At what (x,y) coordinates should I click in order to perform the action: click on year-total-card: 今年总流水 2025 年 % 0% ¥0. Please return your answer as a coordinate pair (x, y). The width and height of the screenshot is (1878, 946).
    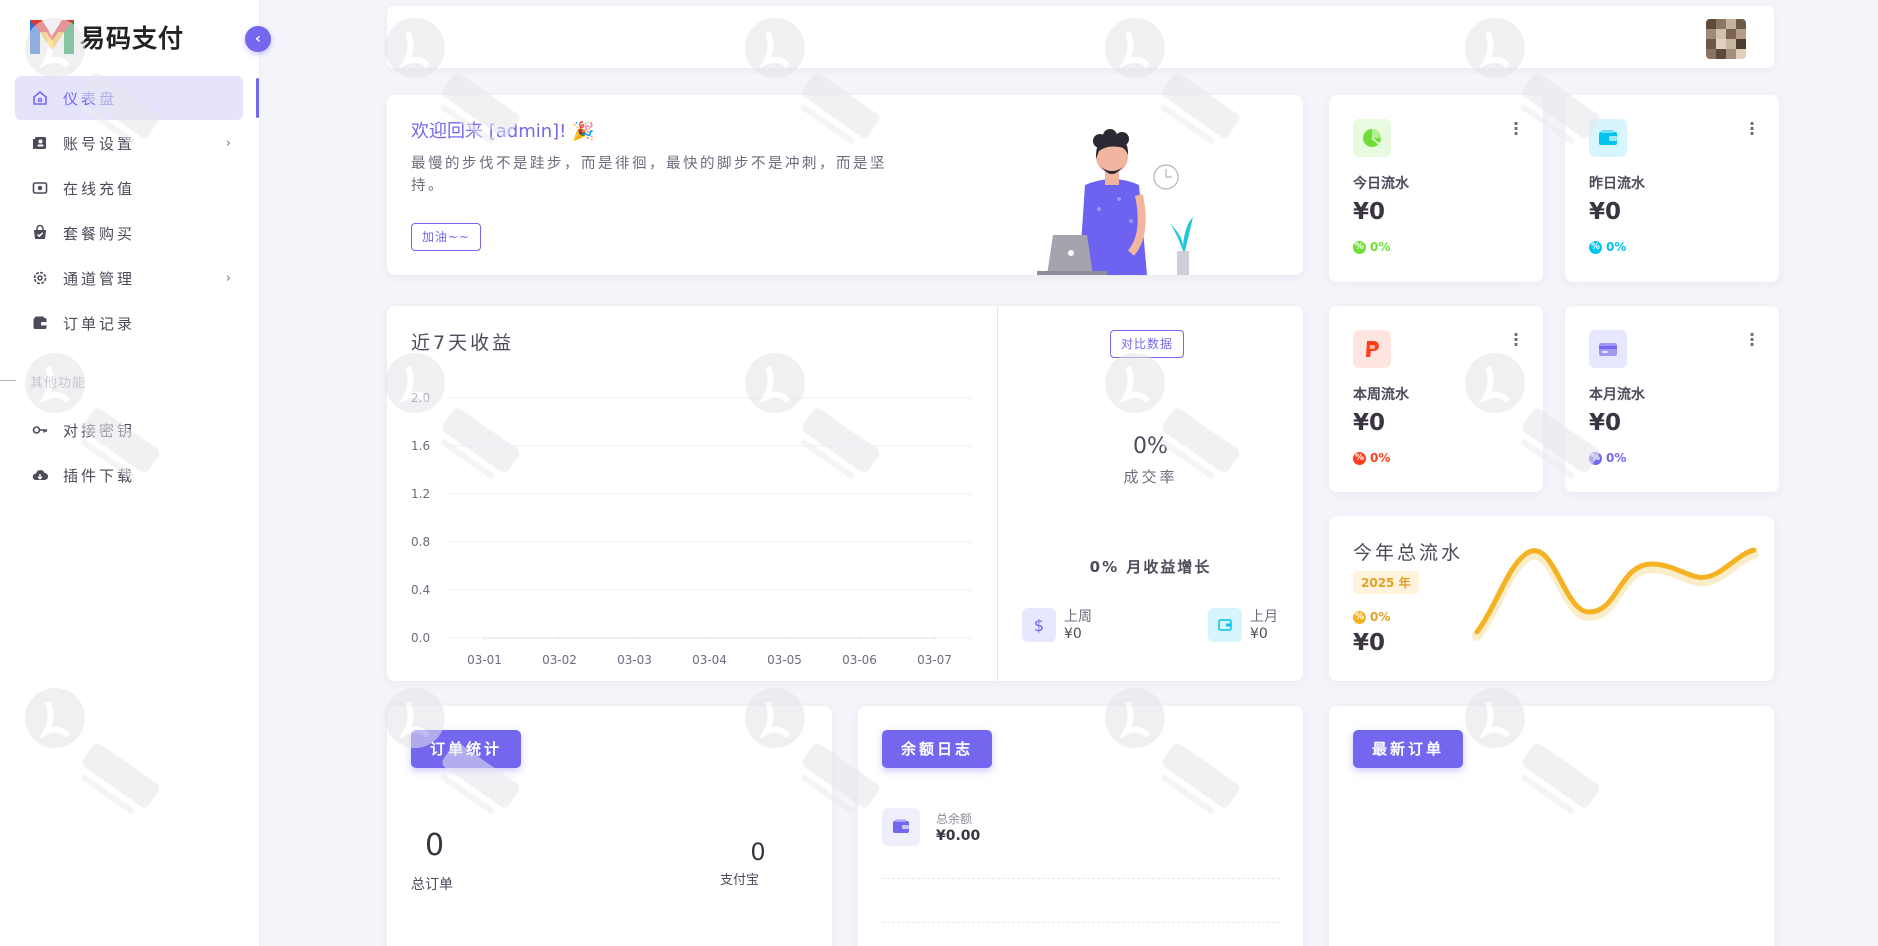
    Looking at the image, I should click on (1551, 598).